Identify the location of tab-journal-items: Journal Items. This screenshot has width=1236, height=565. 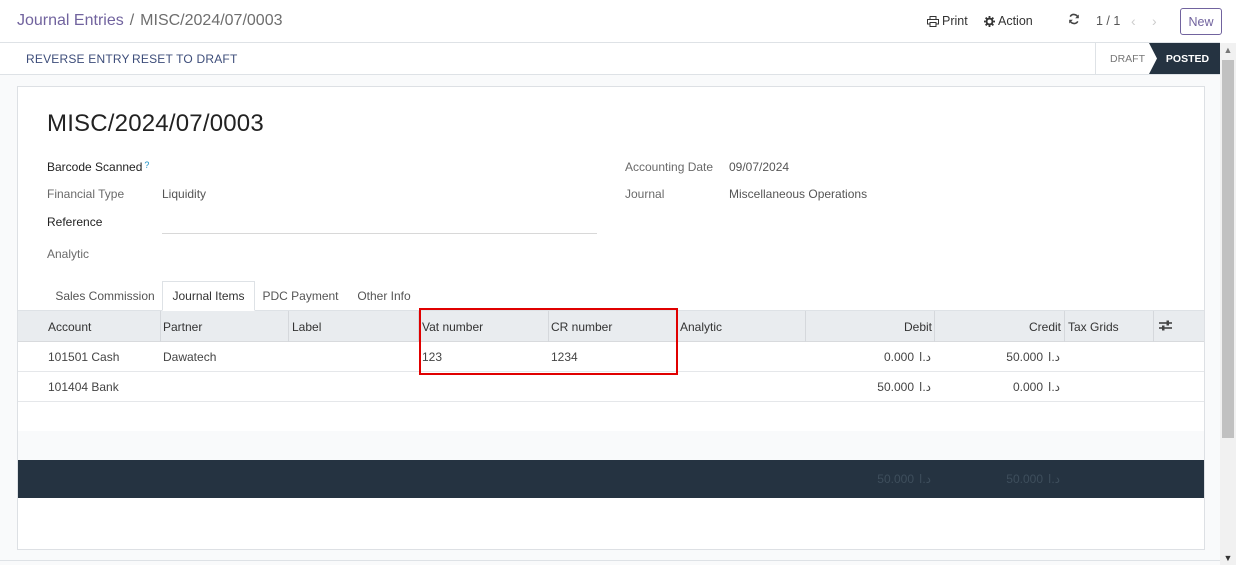
(208, 296).